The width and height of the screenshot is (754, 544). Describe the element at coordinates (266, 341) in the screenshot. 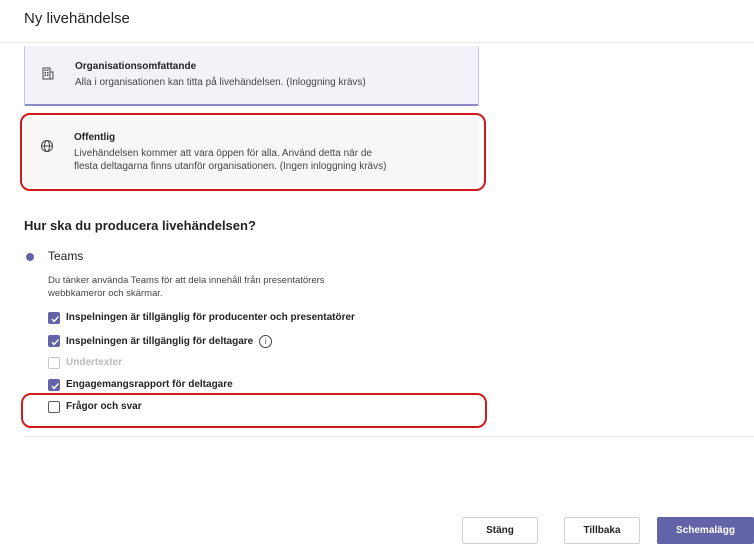

I see `info-icon: i` at that location.